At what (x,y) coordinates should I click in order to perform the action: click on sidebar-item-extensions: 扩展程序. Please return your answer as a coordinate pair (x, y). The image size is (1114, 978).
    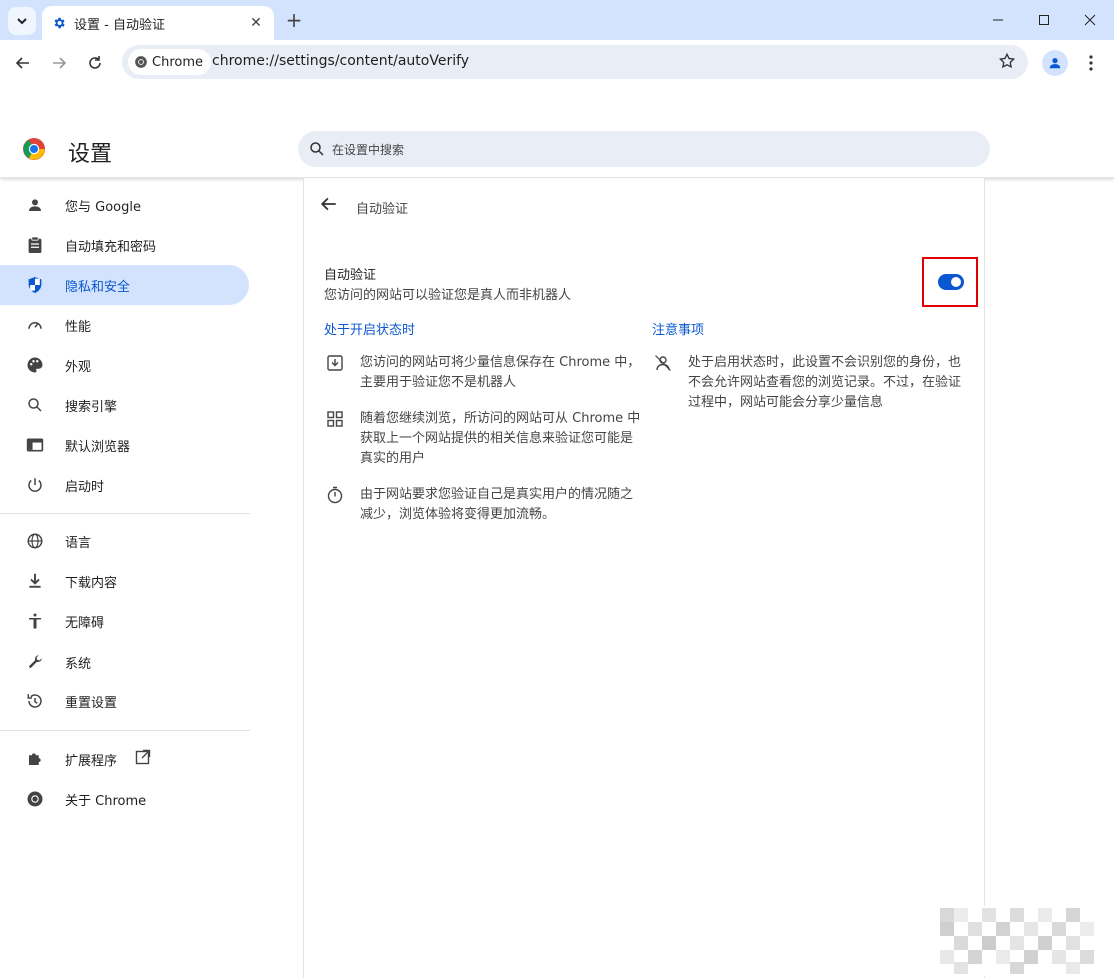
    Looking at the image, I should click on (124, 759).